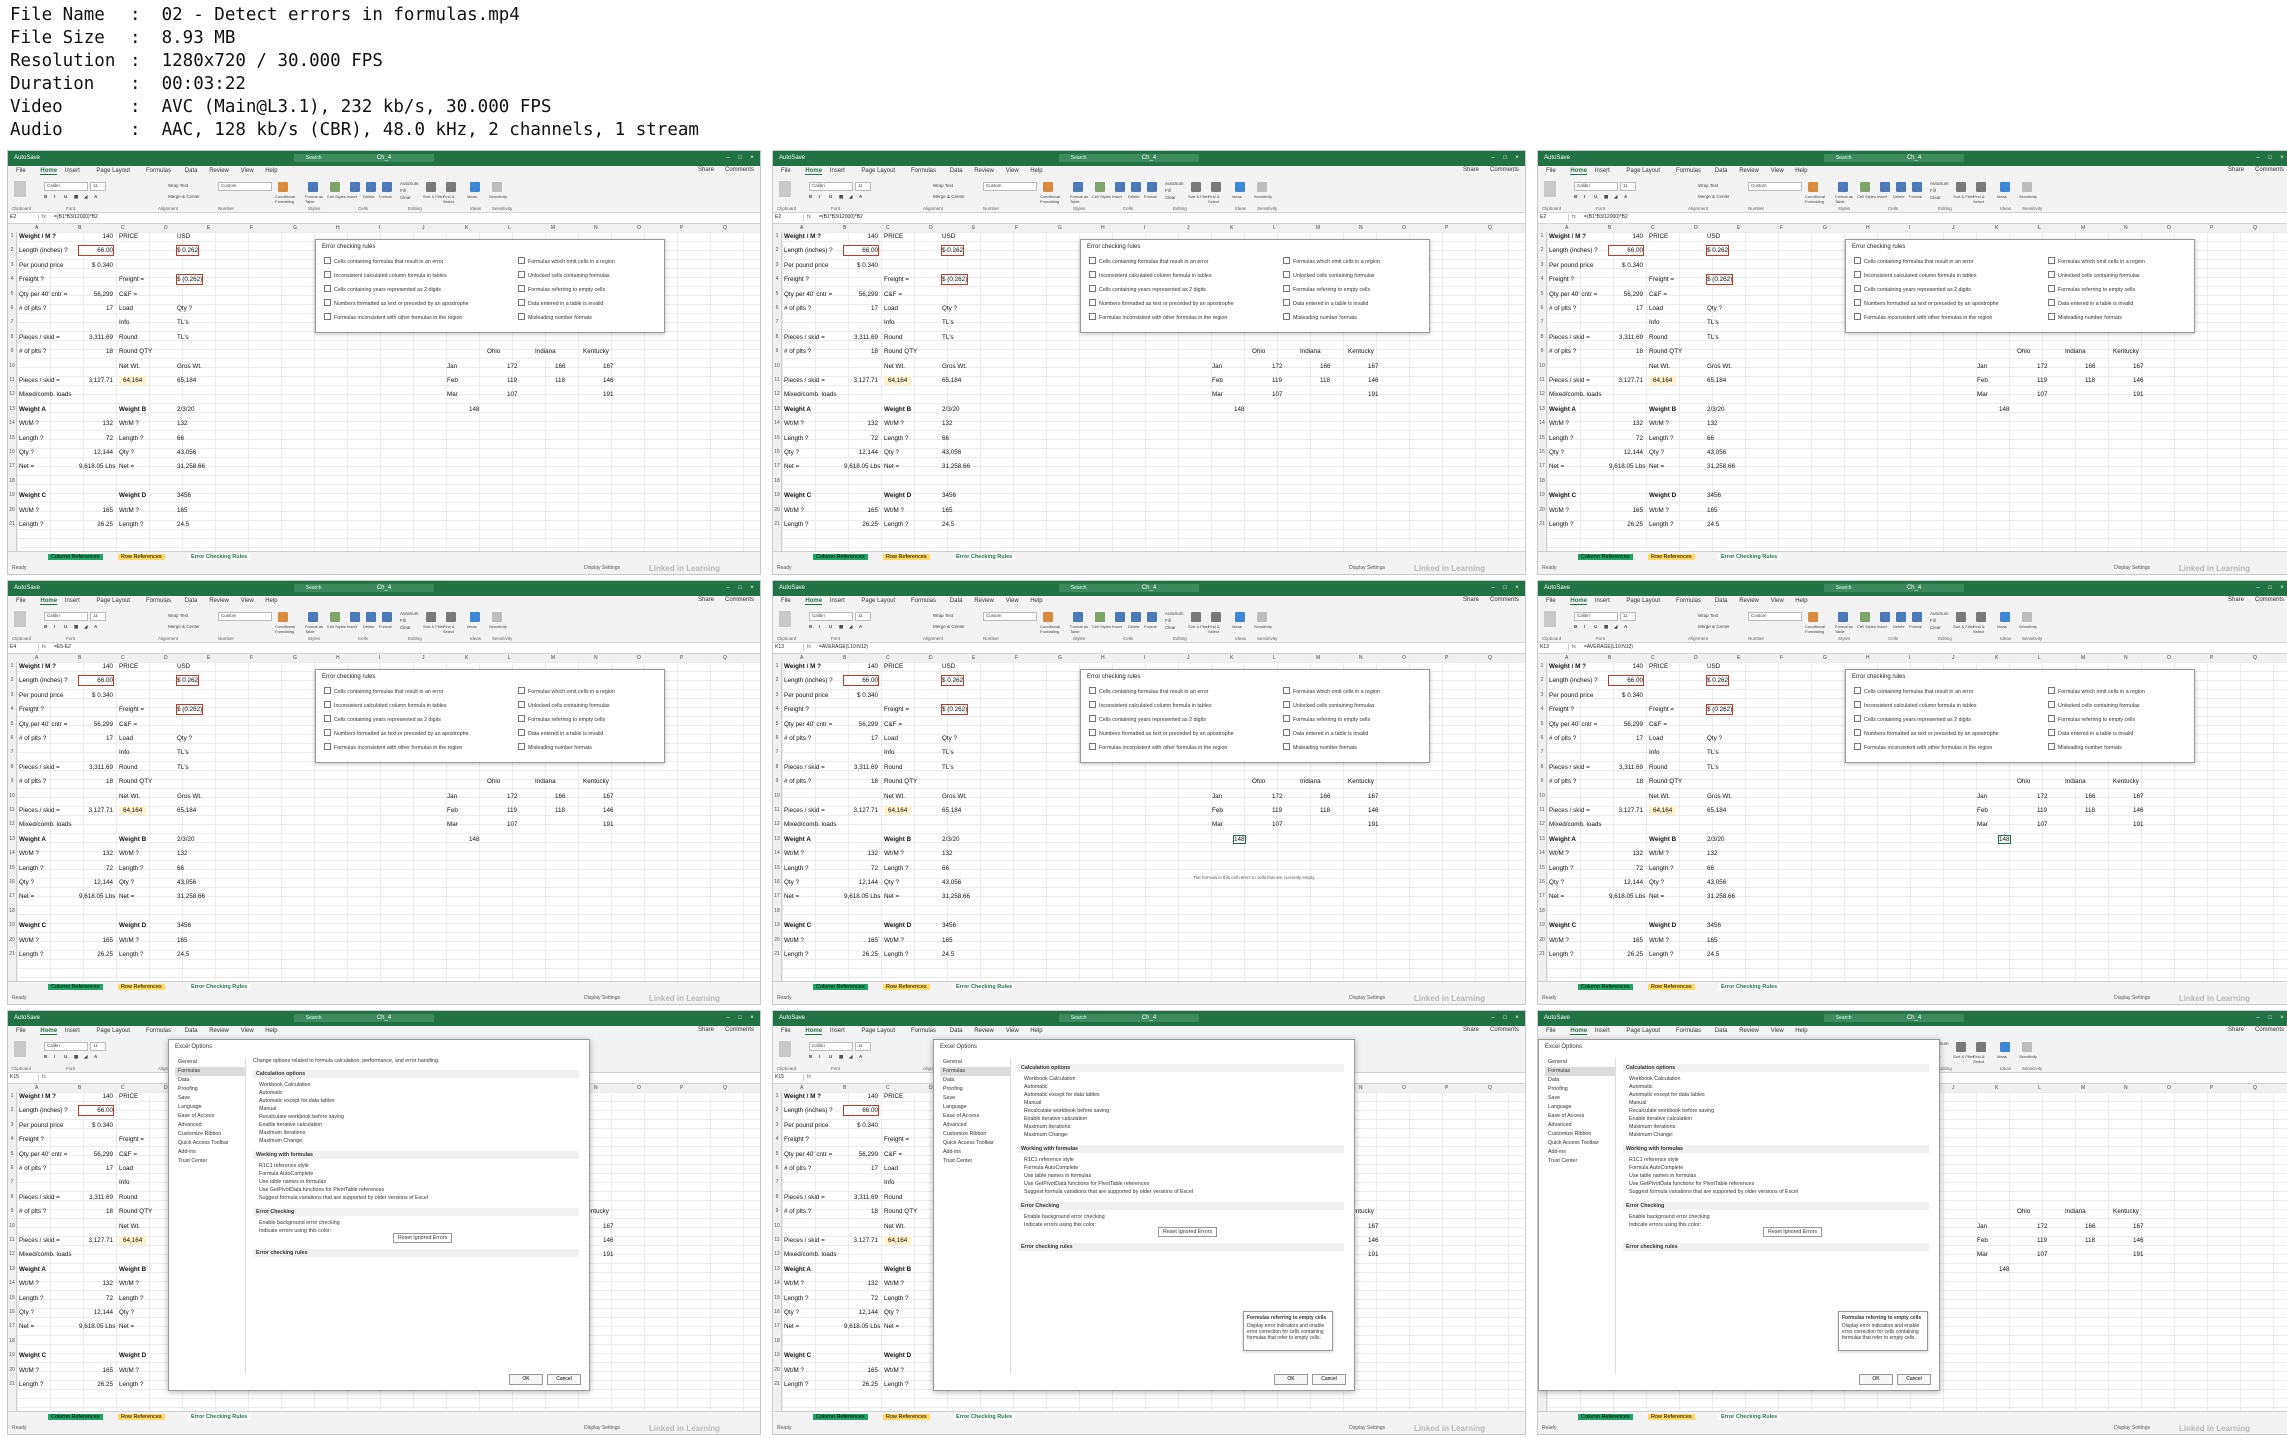  Describe the element at coordinates (1776, 1103) in the screenshot. I see `calc-option: Manual` at that location.